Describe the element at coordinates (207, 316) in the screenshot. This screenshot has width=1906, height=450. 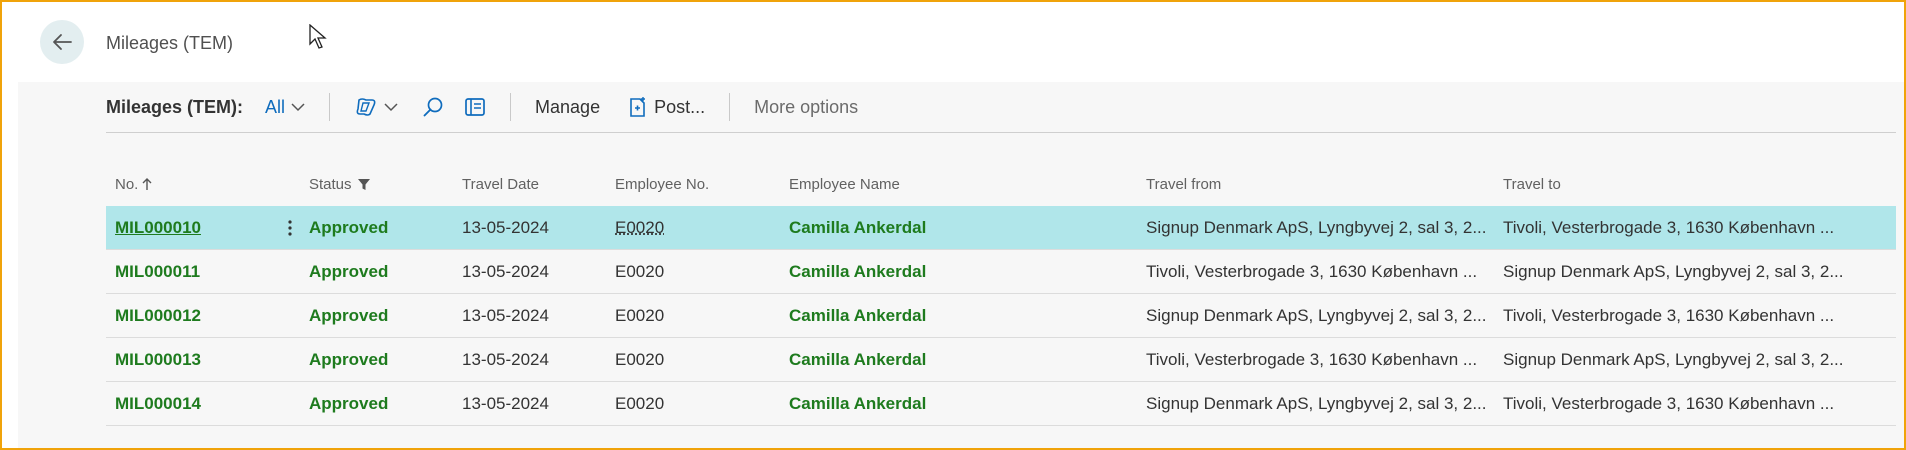
I see `mileage-no-link: MIL000012` at that location.